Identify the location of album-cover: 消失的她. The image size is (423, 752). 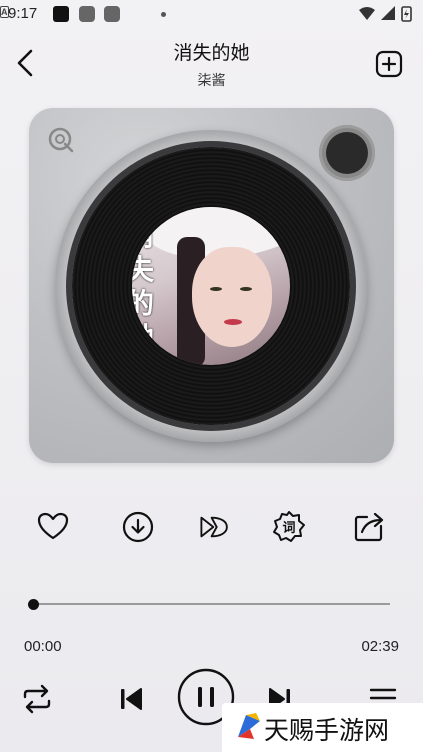
(211, 286).